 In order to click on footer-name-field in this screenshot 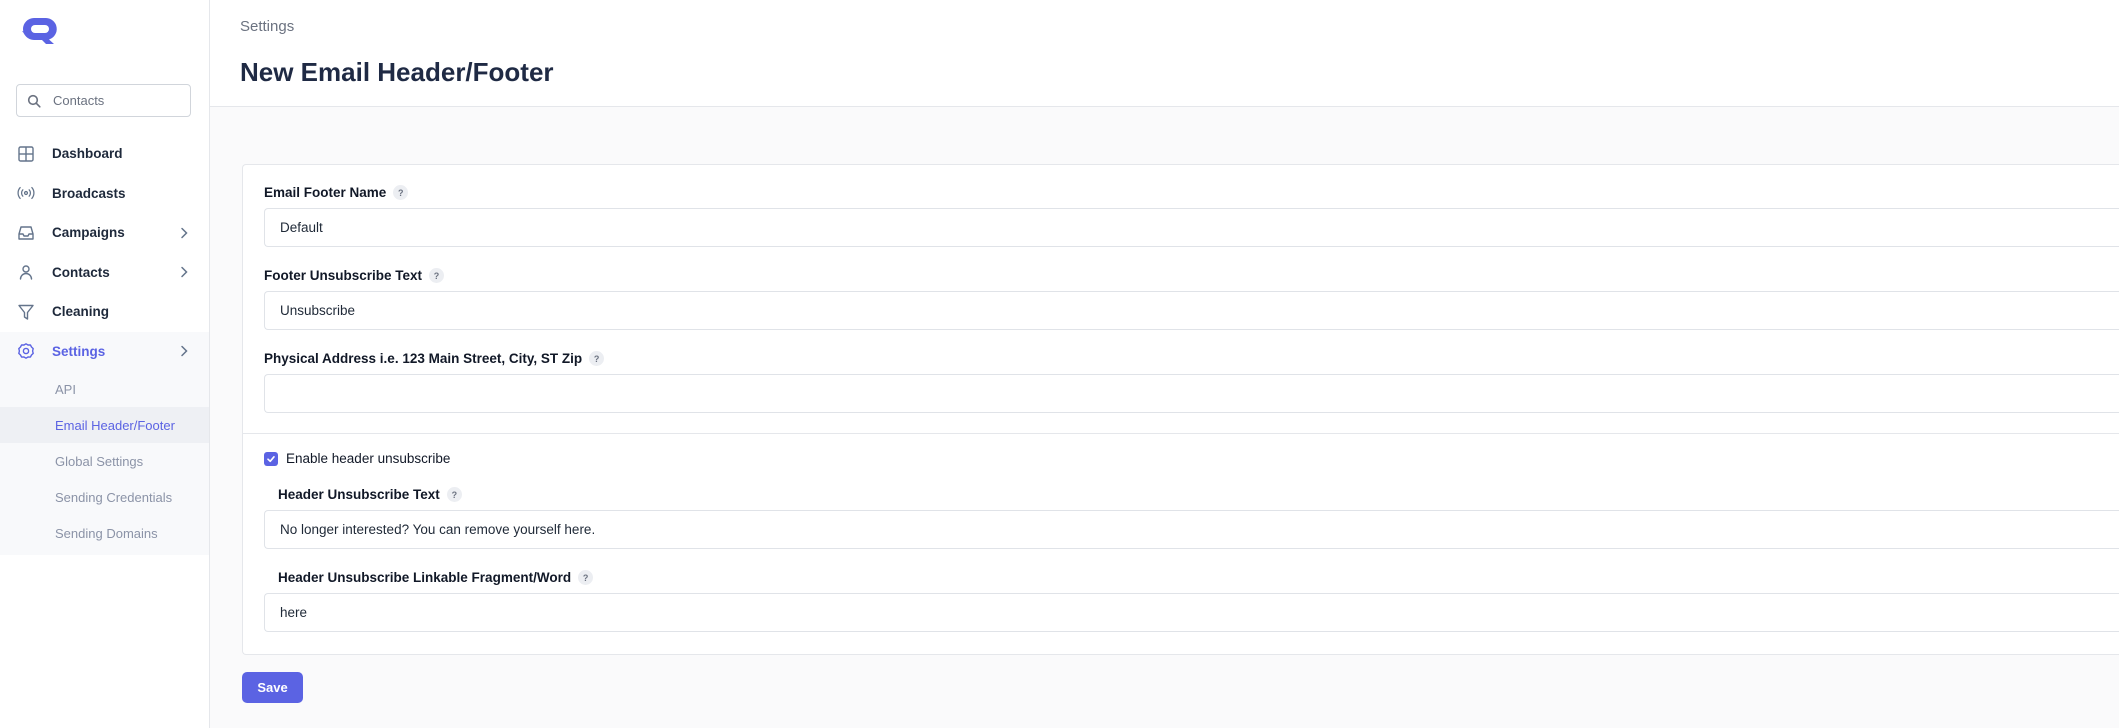, I will do `click(1191, 227)`.